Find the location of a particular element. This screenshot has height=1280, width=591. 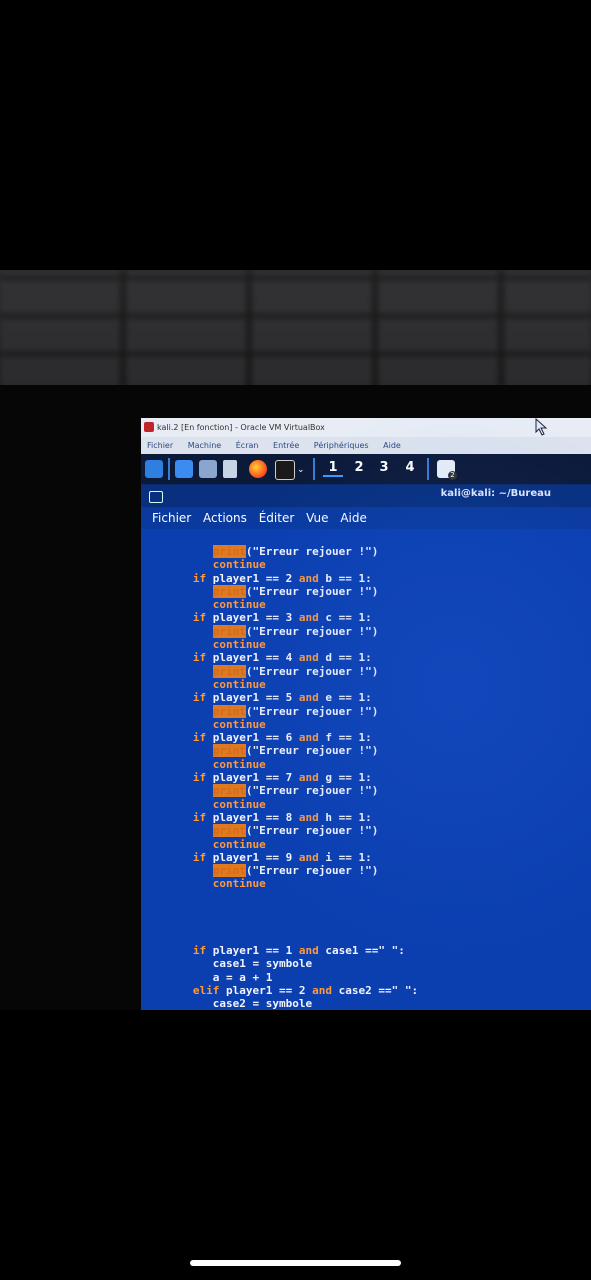

menu-ecran: Écran is located at coordinates (247, 445).